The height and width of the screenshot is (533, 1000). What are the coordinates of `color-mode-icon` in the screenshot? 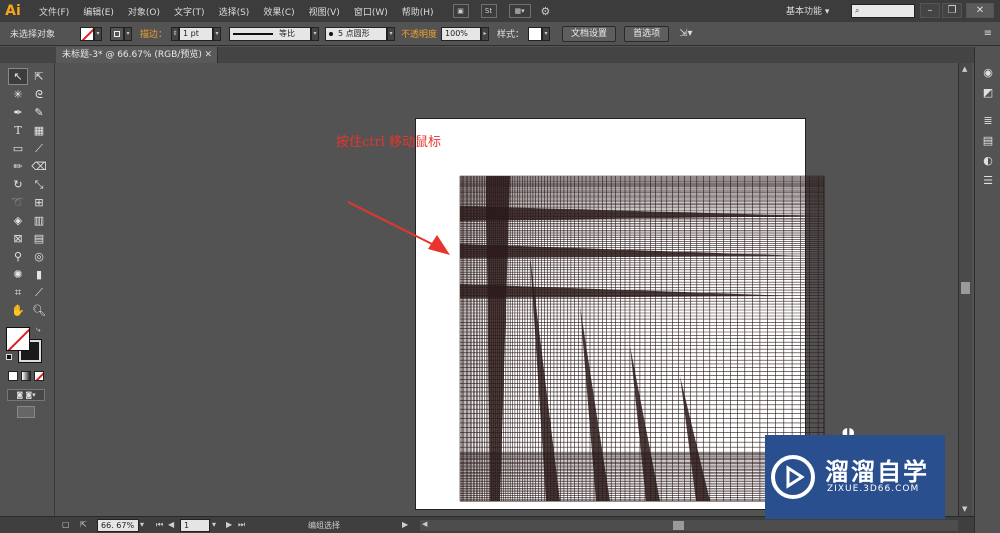 It's located at (13, 376).